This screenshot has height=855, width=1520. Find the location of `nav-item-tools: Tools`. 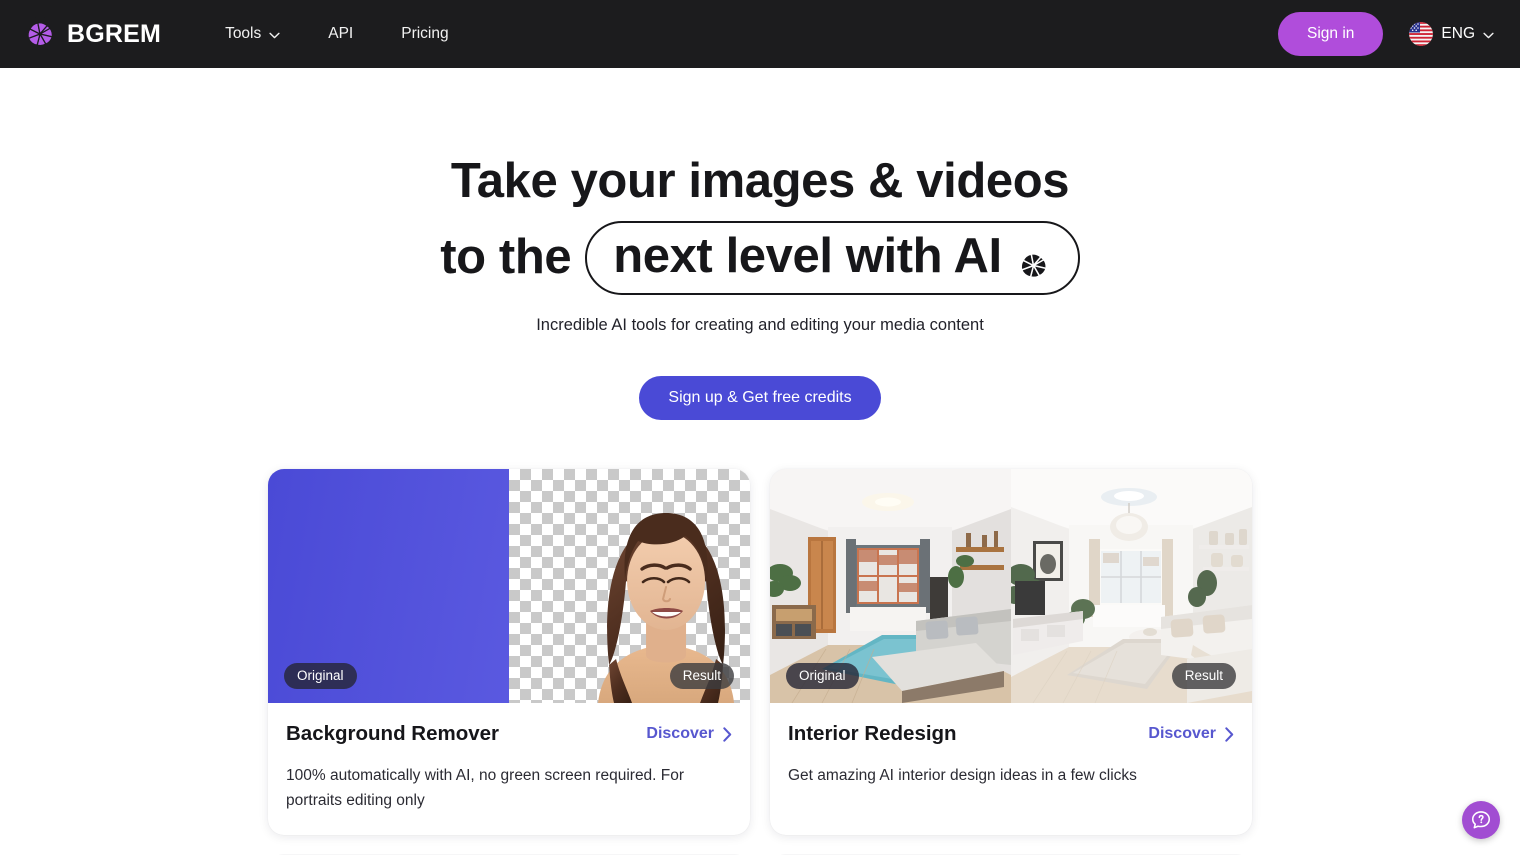

nav-item-tools: Tools is located at coordinates (252, 34).